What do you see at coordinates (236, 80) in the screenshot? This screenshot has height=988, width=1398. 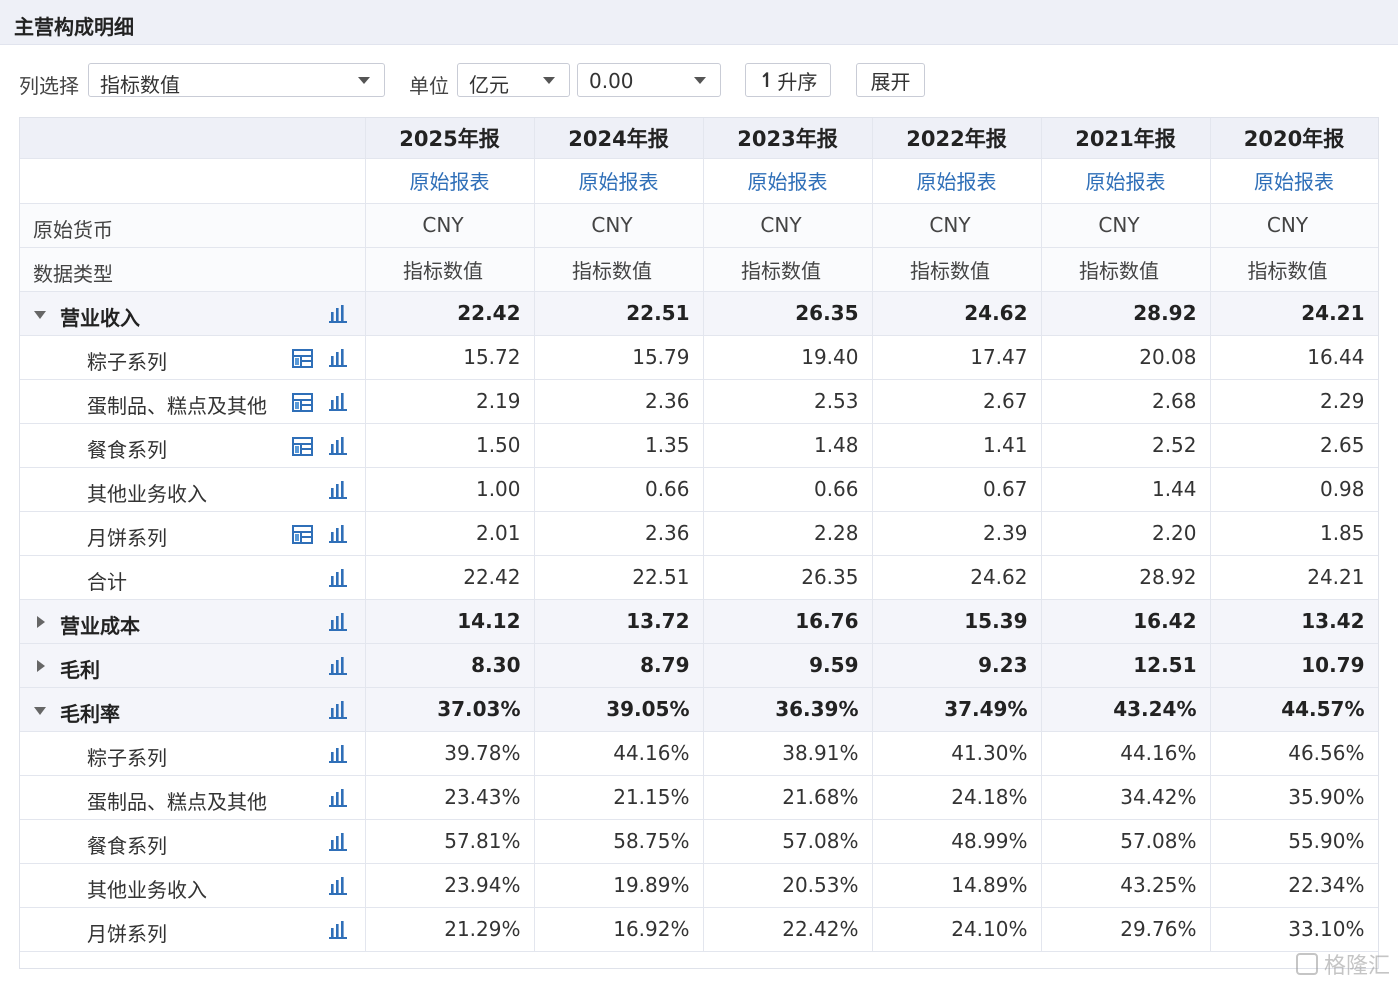 I see `column-select: 指标数值` at bounding box center [236, 80].